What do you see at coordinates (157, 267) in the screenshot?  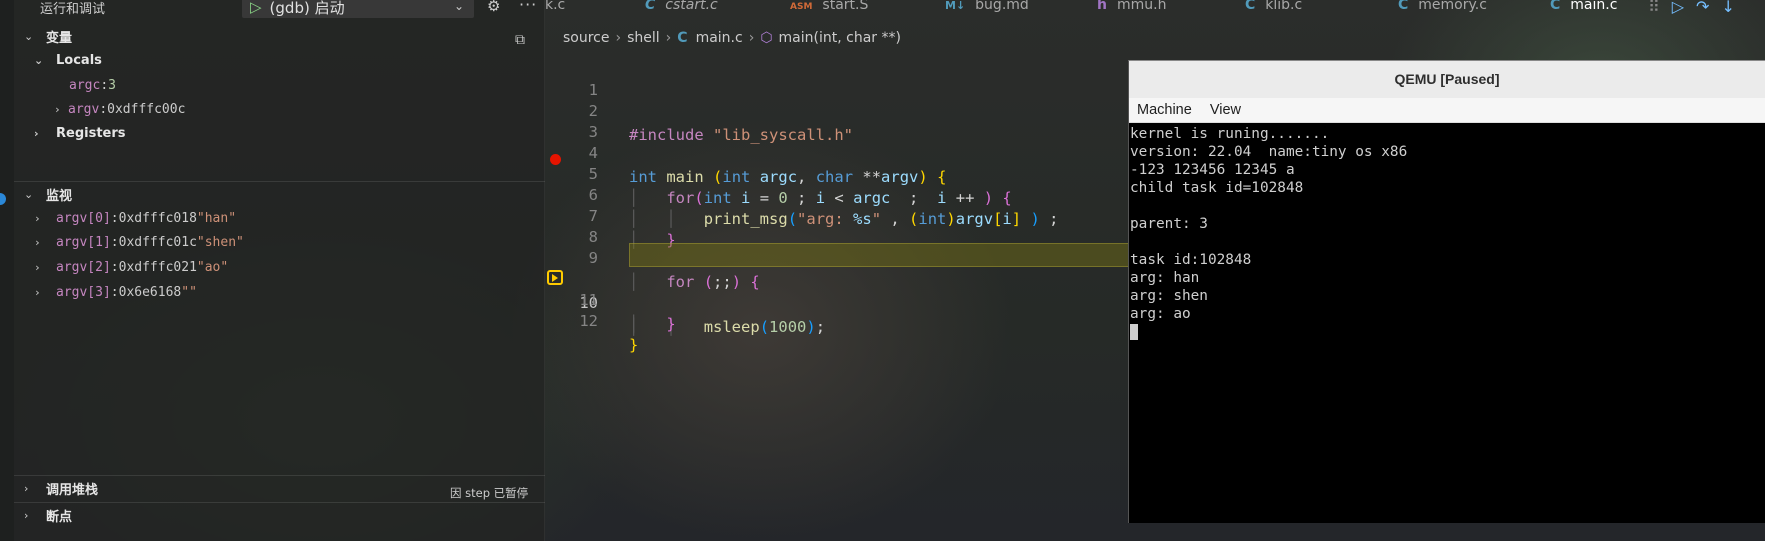 I see `watch-value: 0xdfffc021` at bounding box center [157, 267].